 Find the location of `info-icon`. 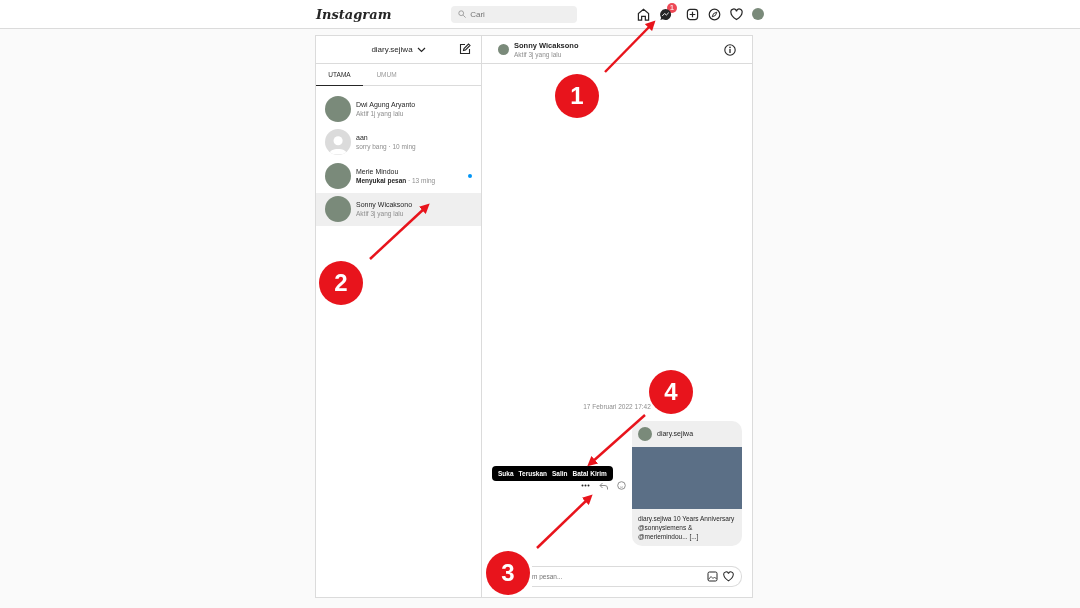

info-icon is located at coordinates (730, 49).